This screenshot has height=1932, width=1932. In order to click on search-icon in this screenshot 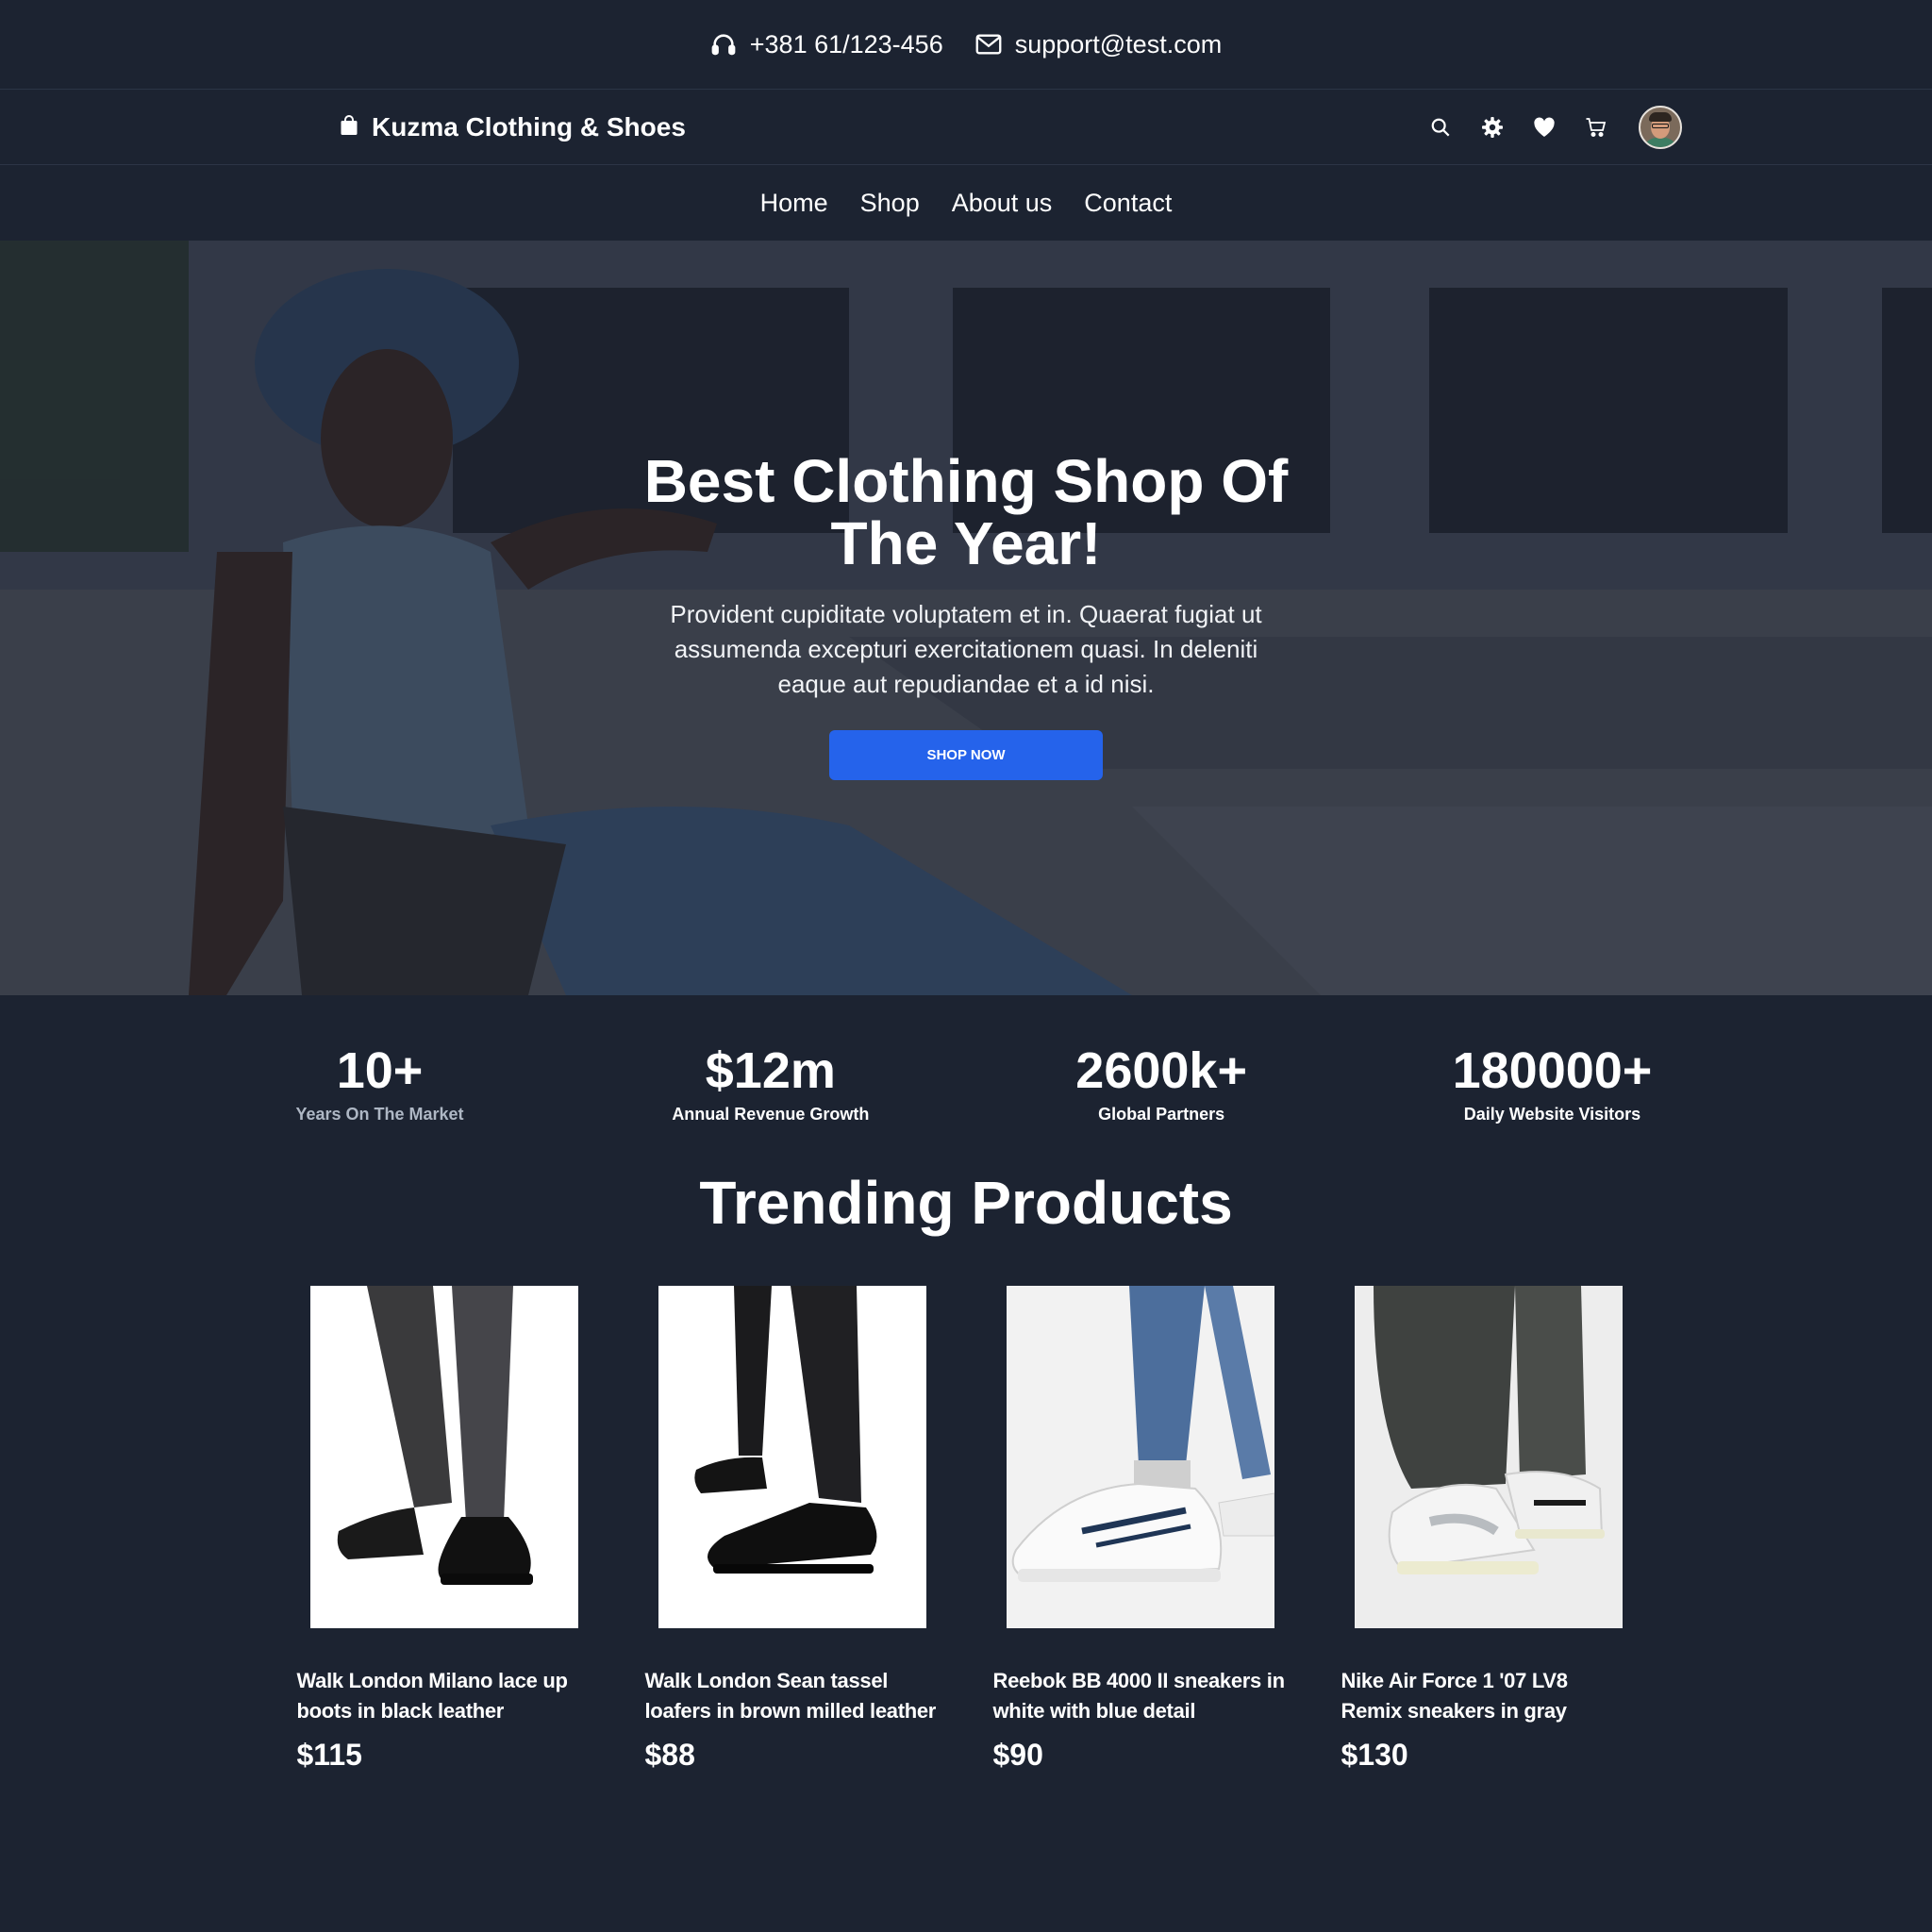, I will do `click(1441, 127)`.